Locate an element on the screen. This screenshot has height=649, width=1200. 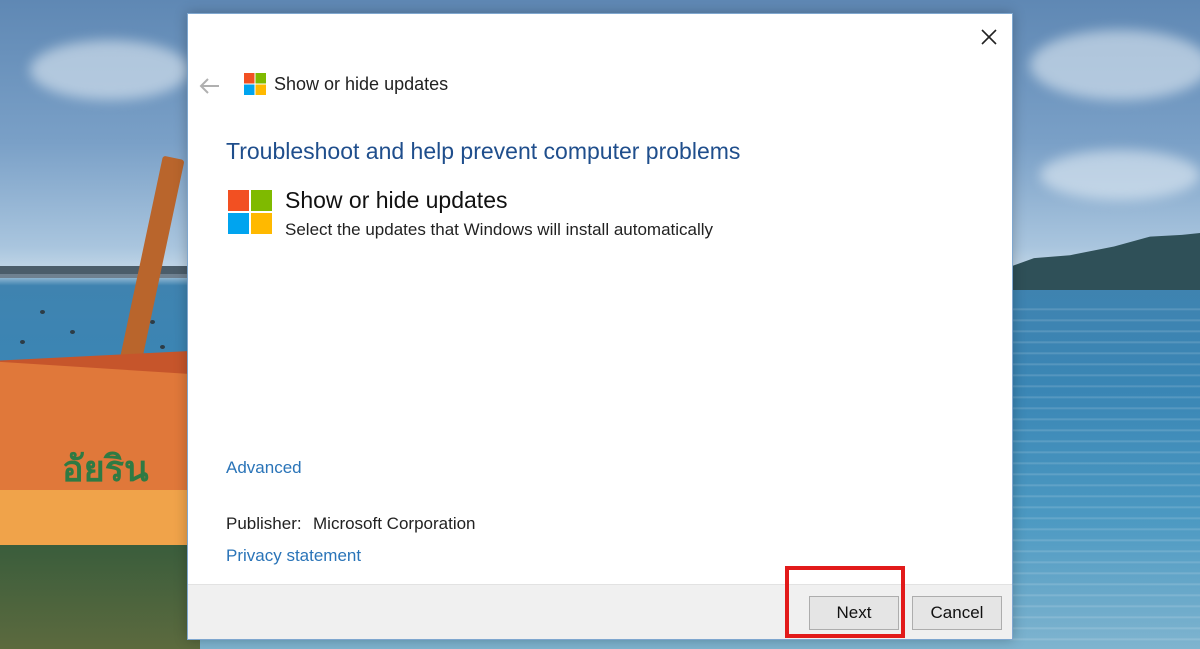
troubleshooter-title: Show or hide updates is located at coordinates (396, 200).